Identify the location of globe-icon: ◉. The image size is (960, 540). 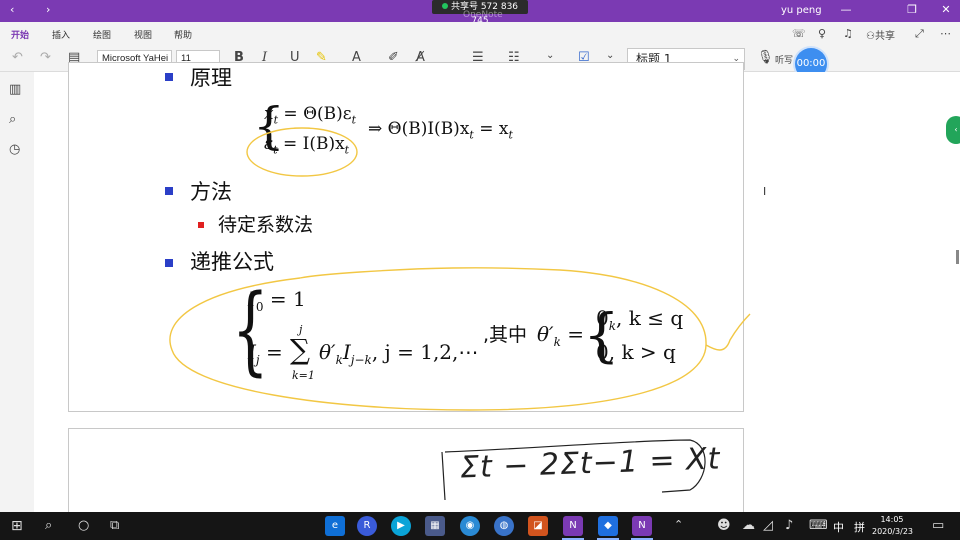
(470, 526).